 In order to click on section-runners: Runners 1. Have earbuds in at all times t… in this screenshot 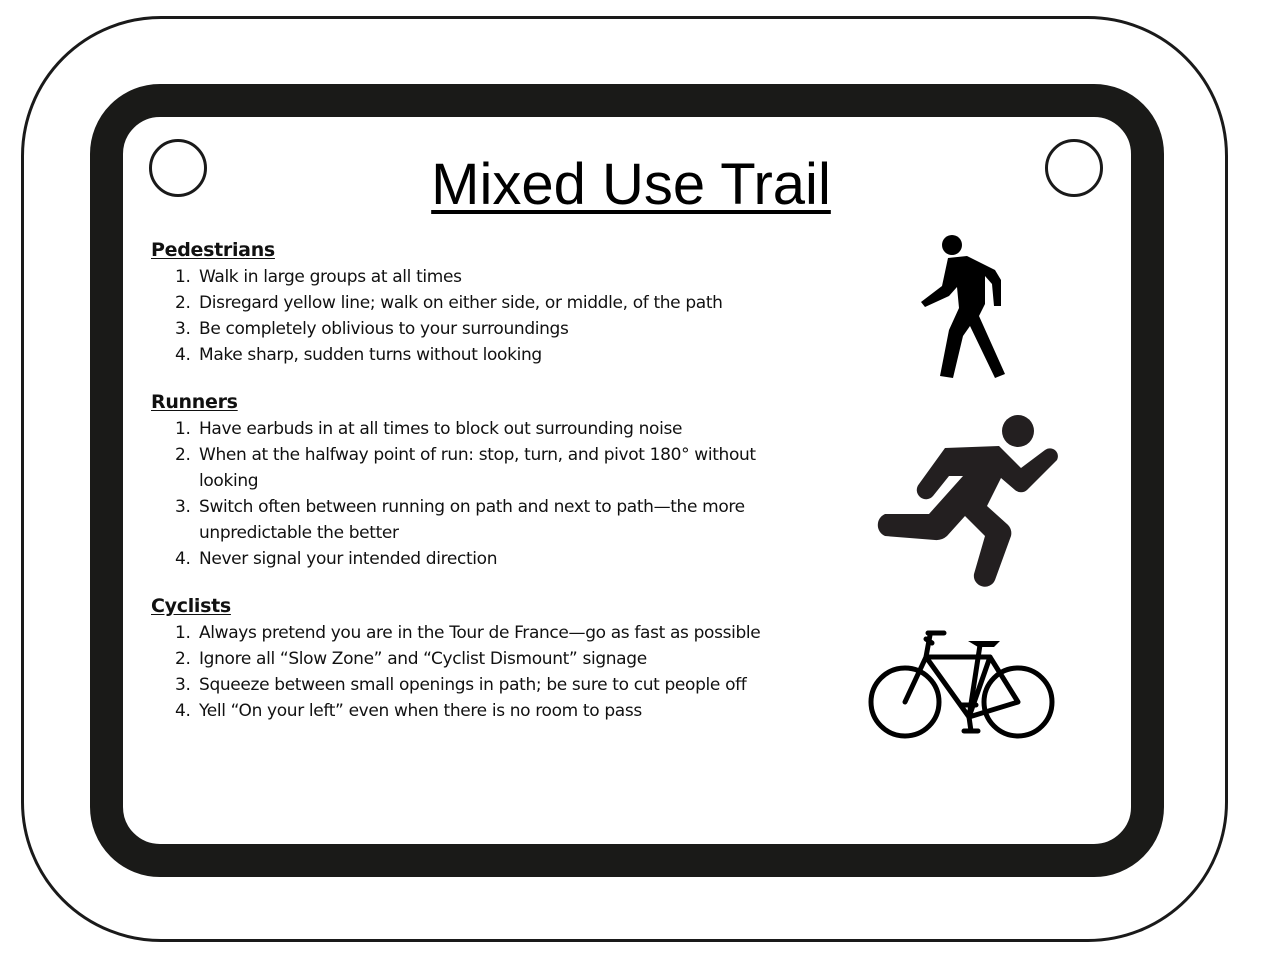, I will do `click(481, 480)`.